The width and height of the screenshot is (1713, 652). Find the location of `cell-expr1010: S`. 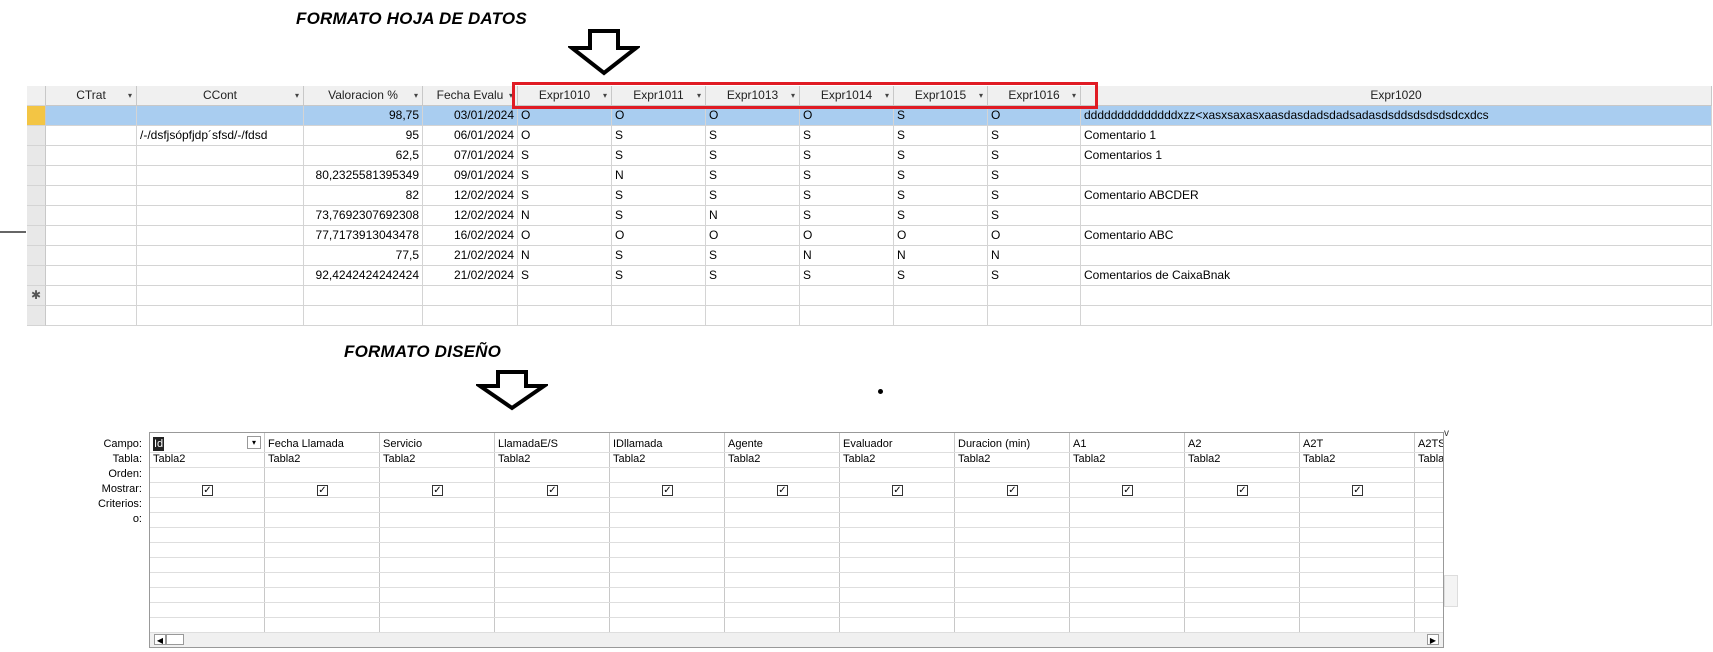

cell-expr1010: S is located at coordinates (565, 276).